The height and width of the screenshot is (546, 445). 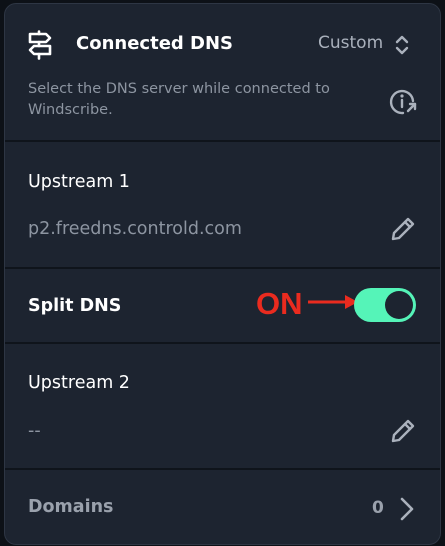 I want to click on info-external-icon, so click(x=404, y=103).